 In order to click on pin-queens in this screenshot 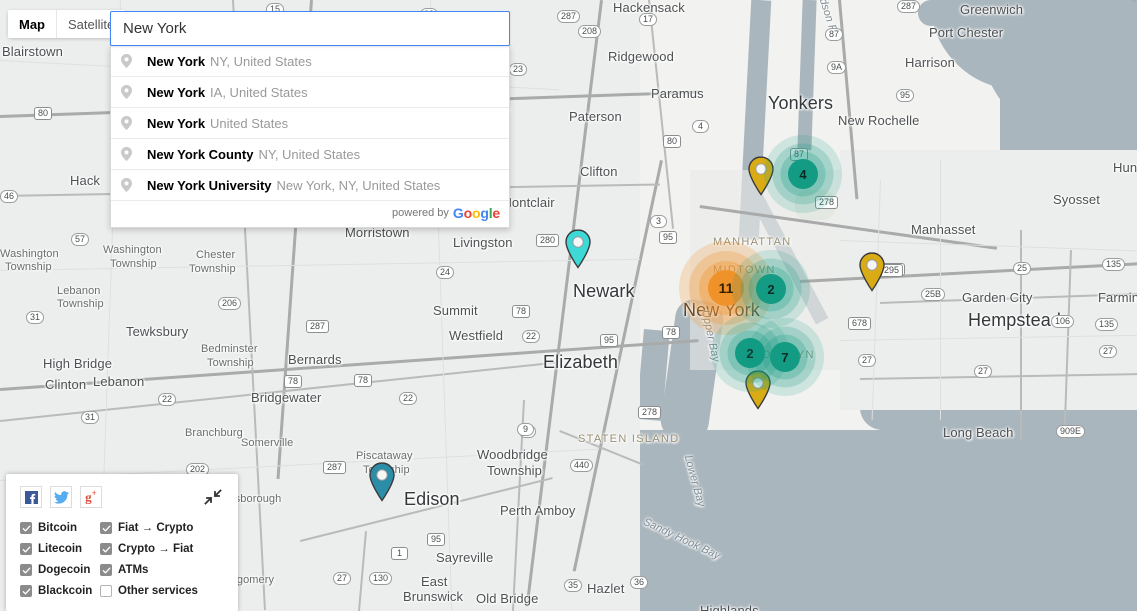, I will do `click(872, 274)`.